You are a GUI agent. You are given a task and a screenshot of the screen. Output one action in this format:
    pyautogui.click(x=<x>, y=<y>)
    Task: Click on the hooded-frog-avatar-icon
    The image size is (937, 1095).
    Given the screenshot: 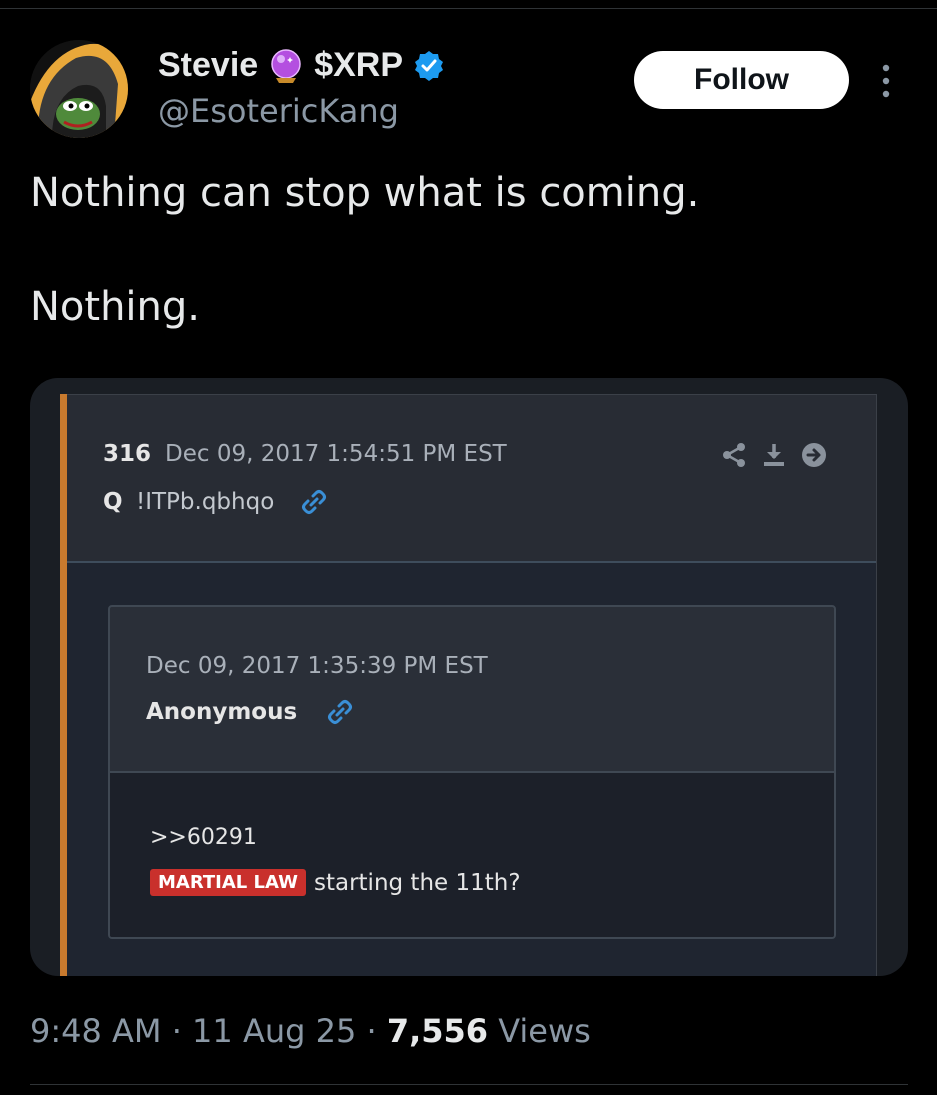 What is the action you would take?
    pyautogui.click(x=79, y=89)
    